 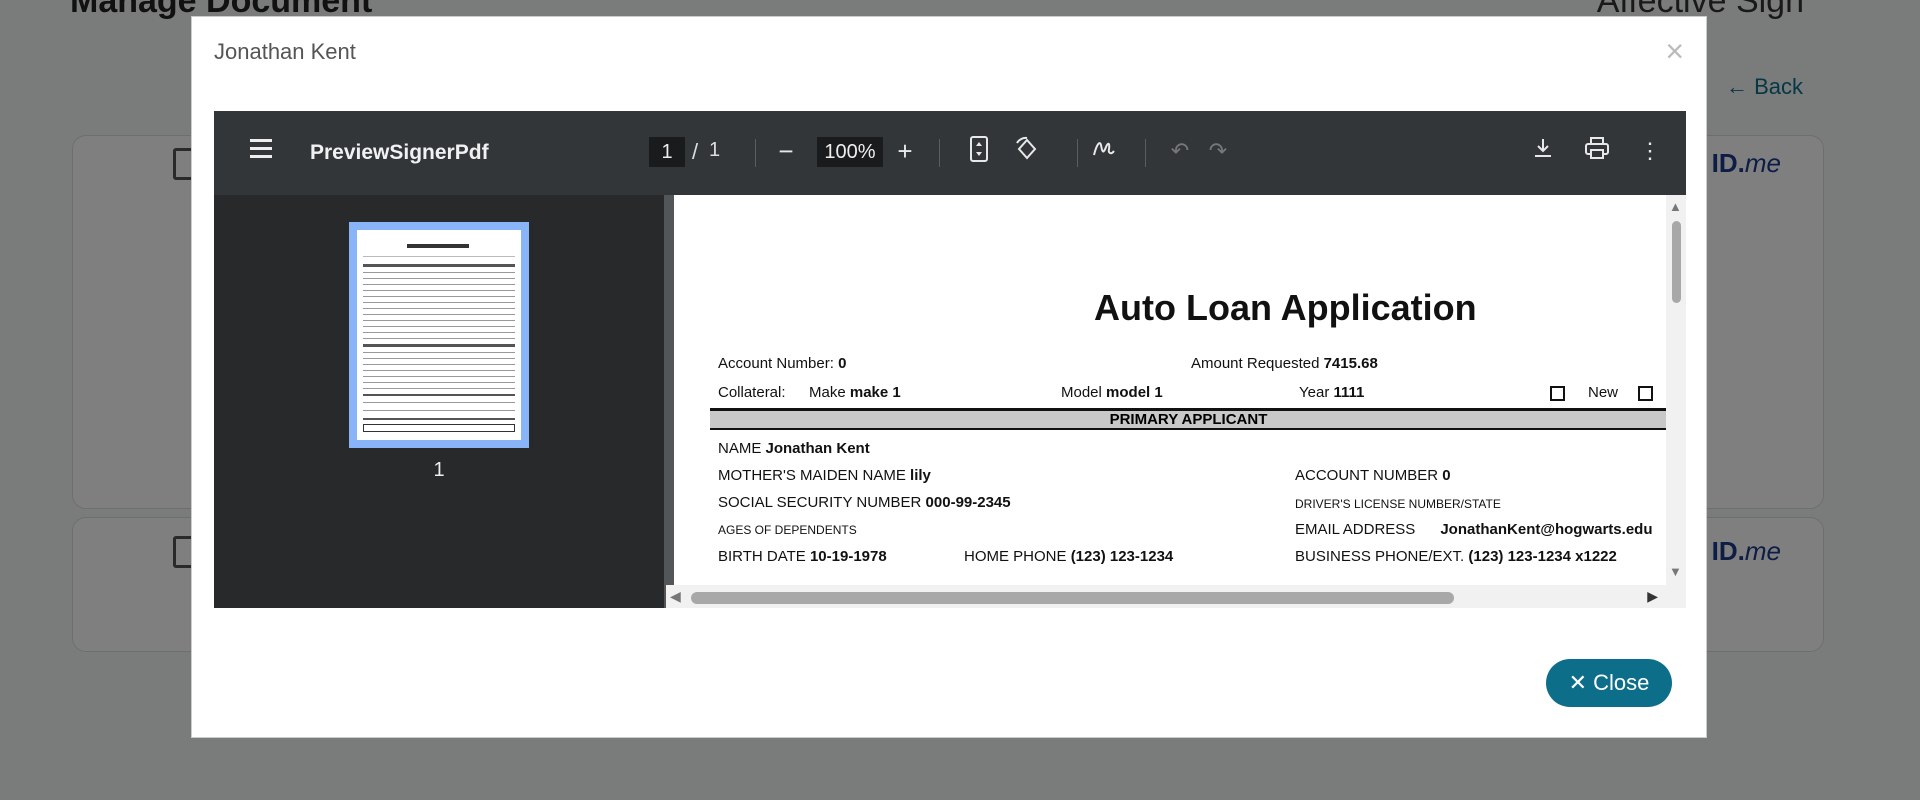 I want to click on thumbnail-sidebar: 1, so click(x=439, y=401).